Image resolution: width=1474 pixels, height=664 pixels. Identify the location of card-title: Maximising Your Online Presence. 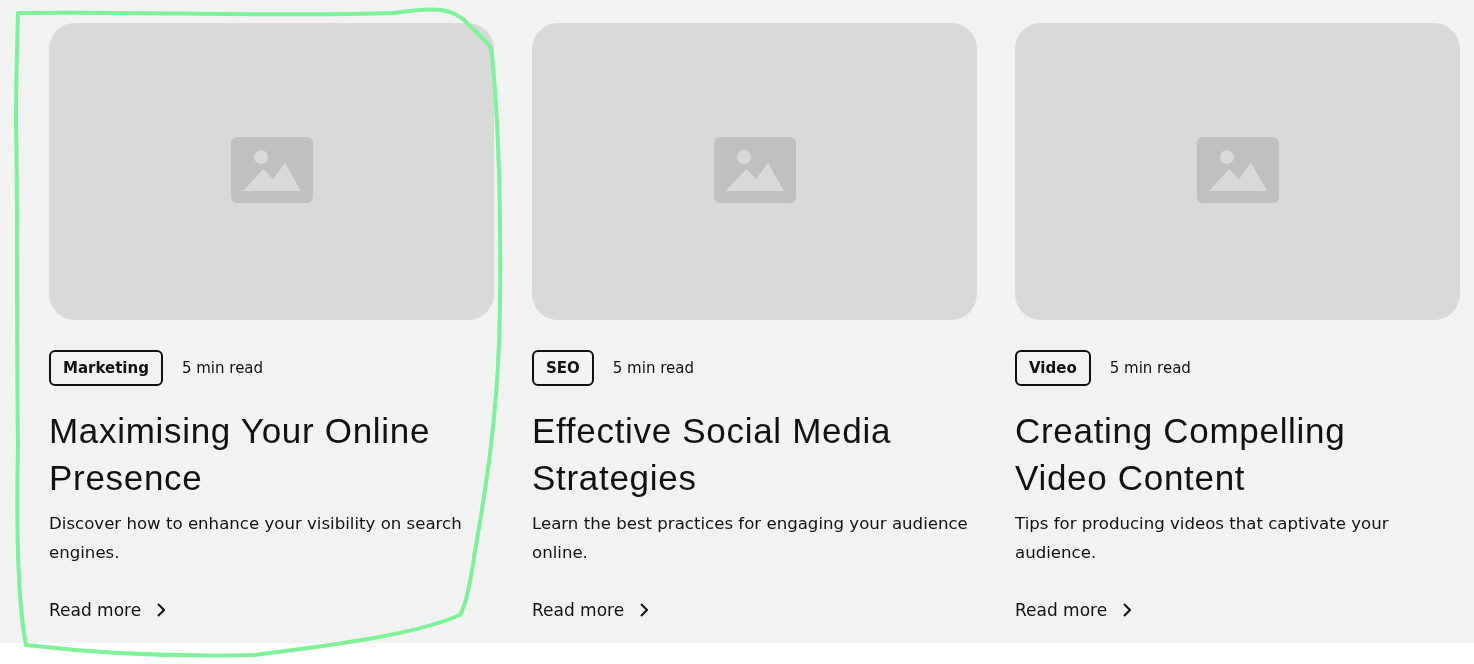
(240, 454).